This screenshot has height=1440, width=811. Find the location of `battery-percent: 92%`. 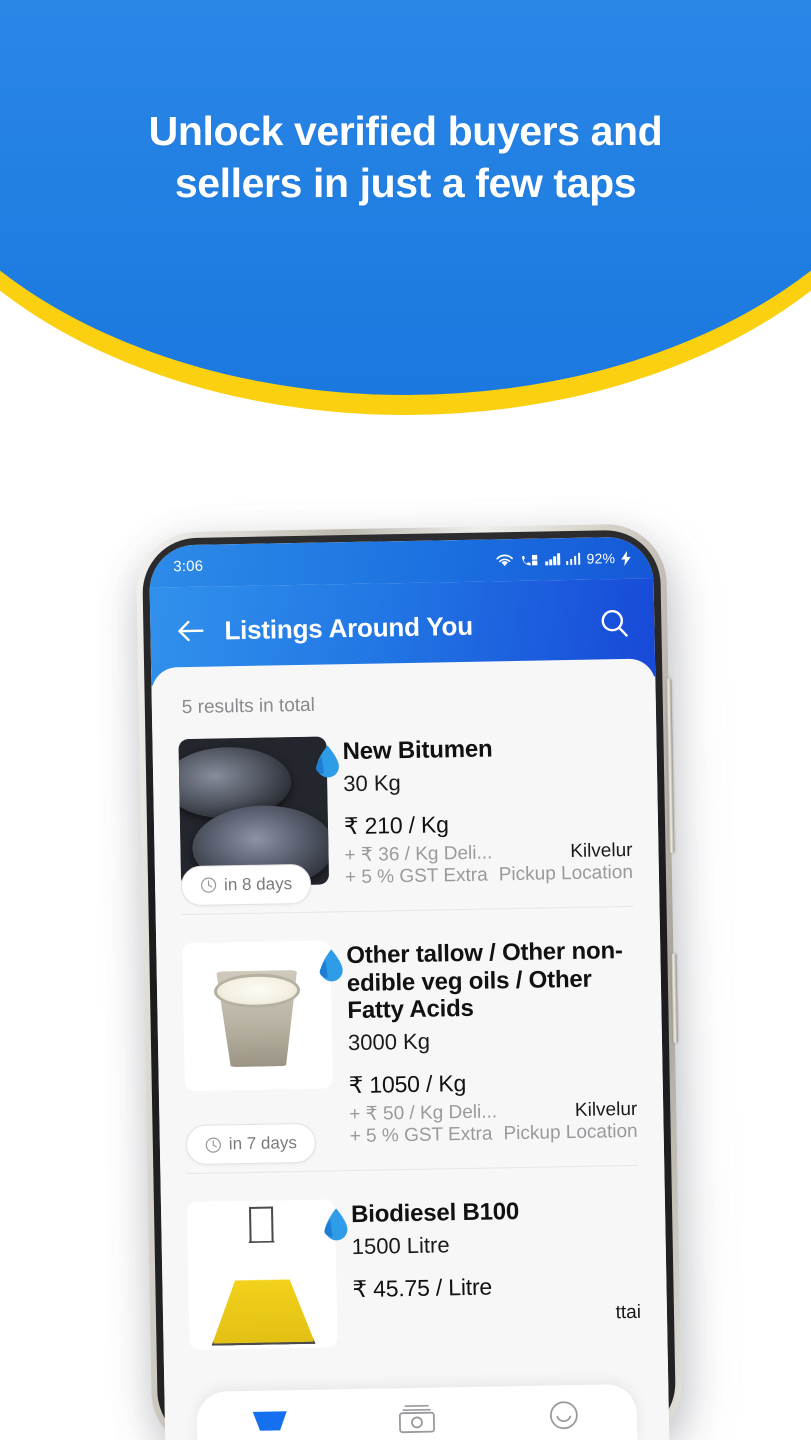

battery-percent: 92% is located at coordinates (601, 558).